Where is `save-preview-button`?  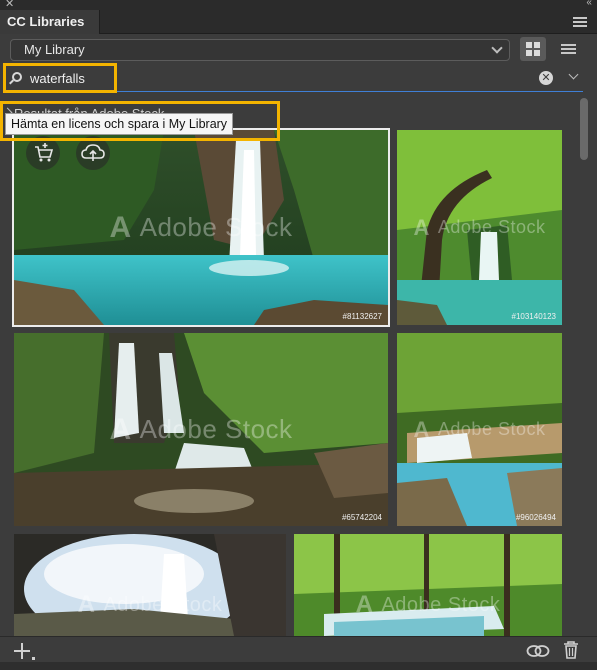 save-preview-button is located at coordinates (93, 153).